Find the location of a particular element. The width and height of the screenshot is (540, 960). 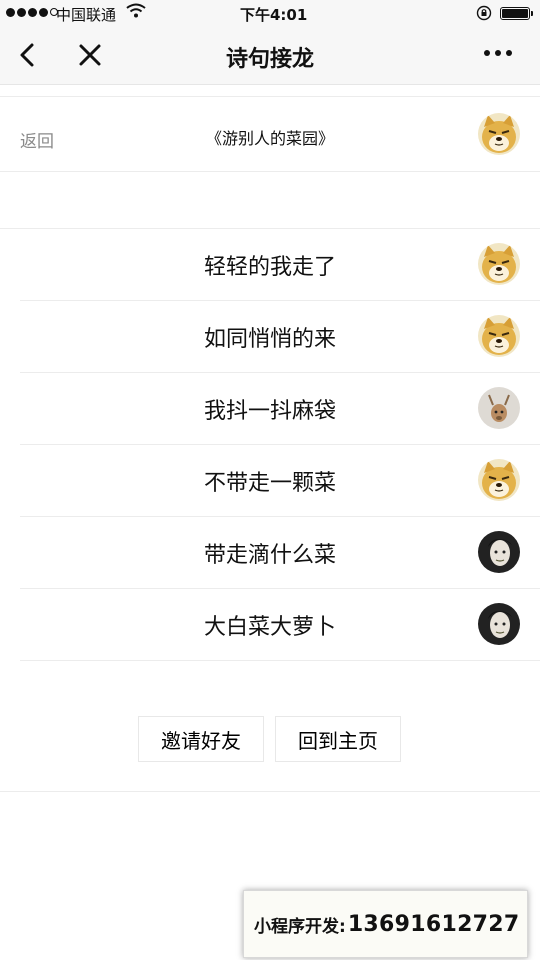

signal-strength-icon is located at coordinates (32, 12).